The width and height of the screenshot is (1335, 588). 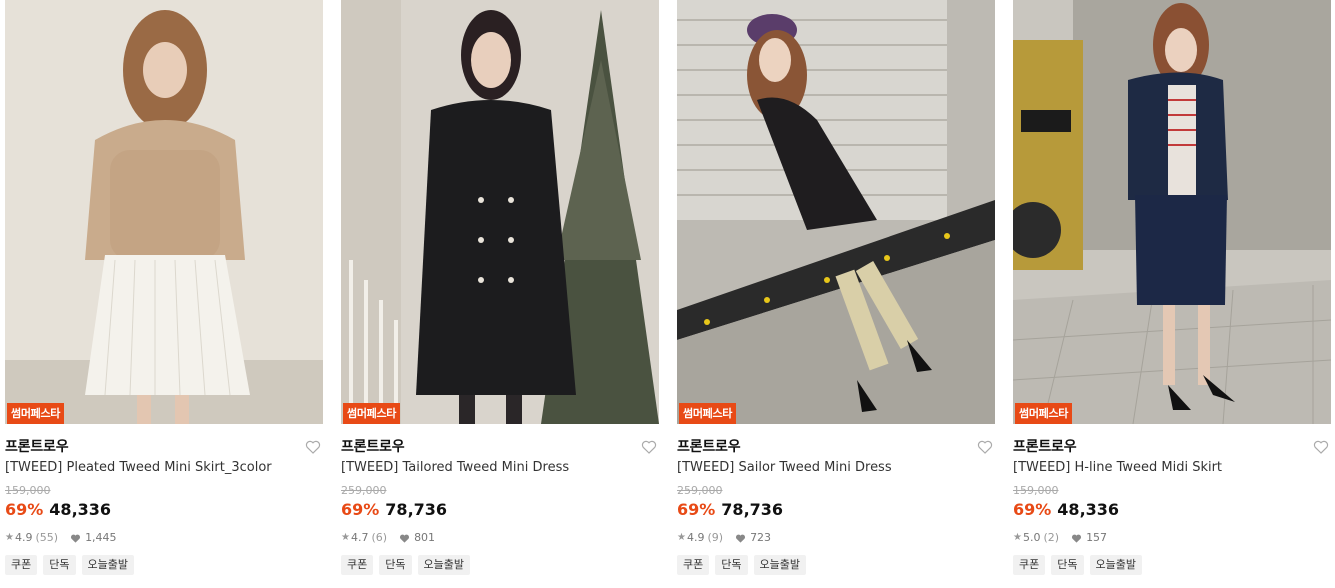 What do you see at coordinates (164, 468) in the screenshot?
I see `product-title: [TWEED] Pleated Tweed Mini Skirt_3color` at bounding box center [164, 468].